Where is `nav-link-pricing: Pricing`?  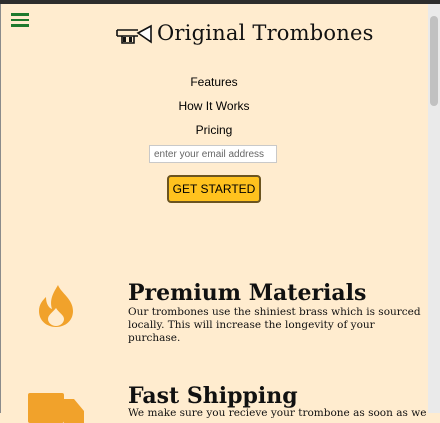 nav-link-pricing: Pricing is located at coordinates (214, 130).